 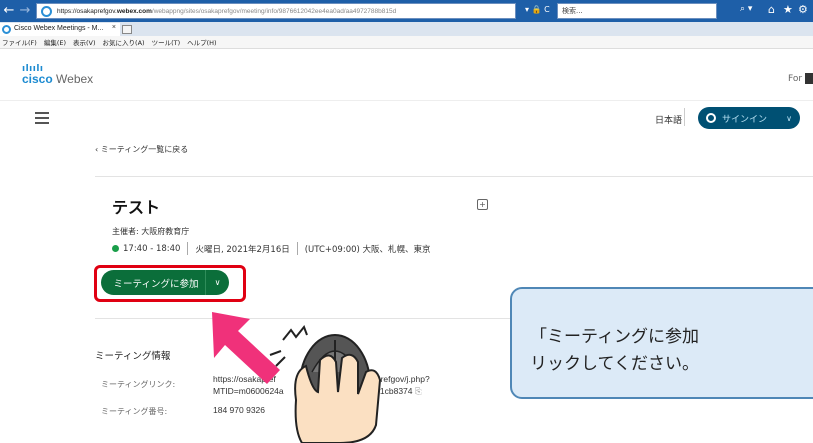 I want to click on instruction-callout: 「ミーティングに参加 リックしてください。, so click(x=661, y=343).